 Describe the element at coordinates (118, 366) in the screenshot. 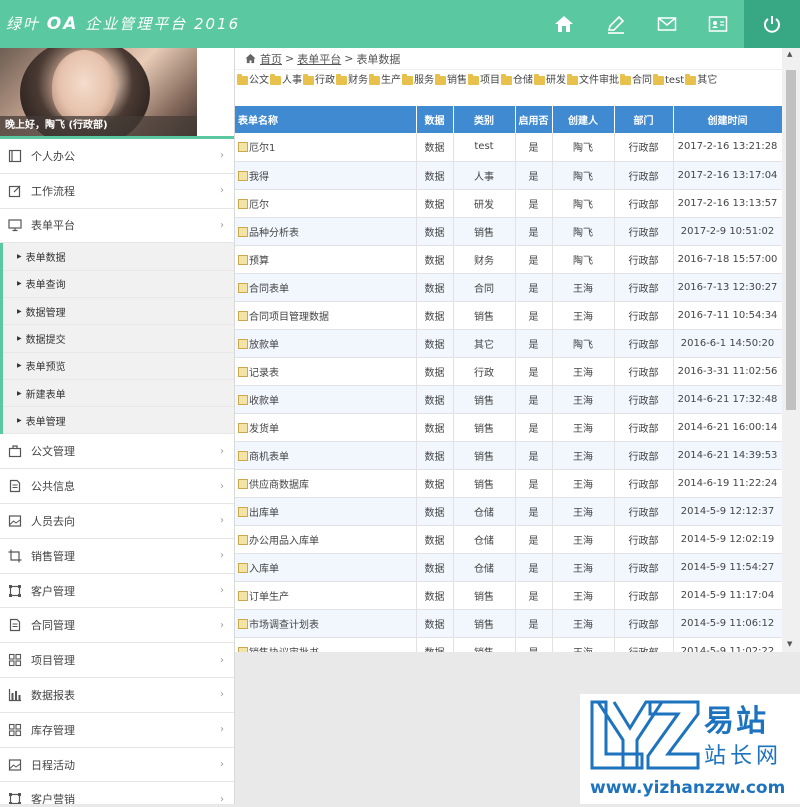

I see `submenu-item: ▶ 表单预览` at that location.